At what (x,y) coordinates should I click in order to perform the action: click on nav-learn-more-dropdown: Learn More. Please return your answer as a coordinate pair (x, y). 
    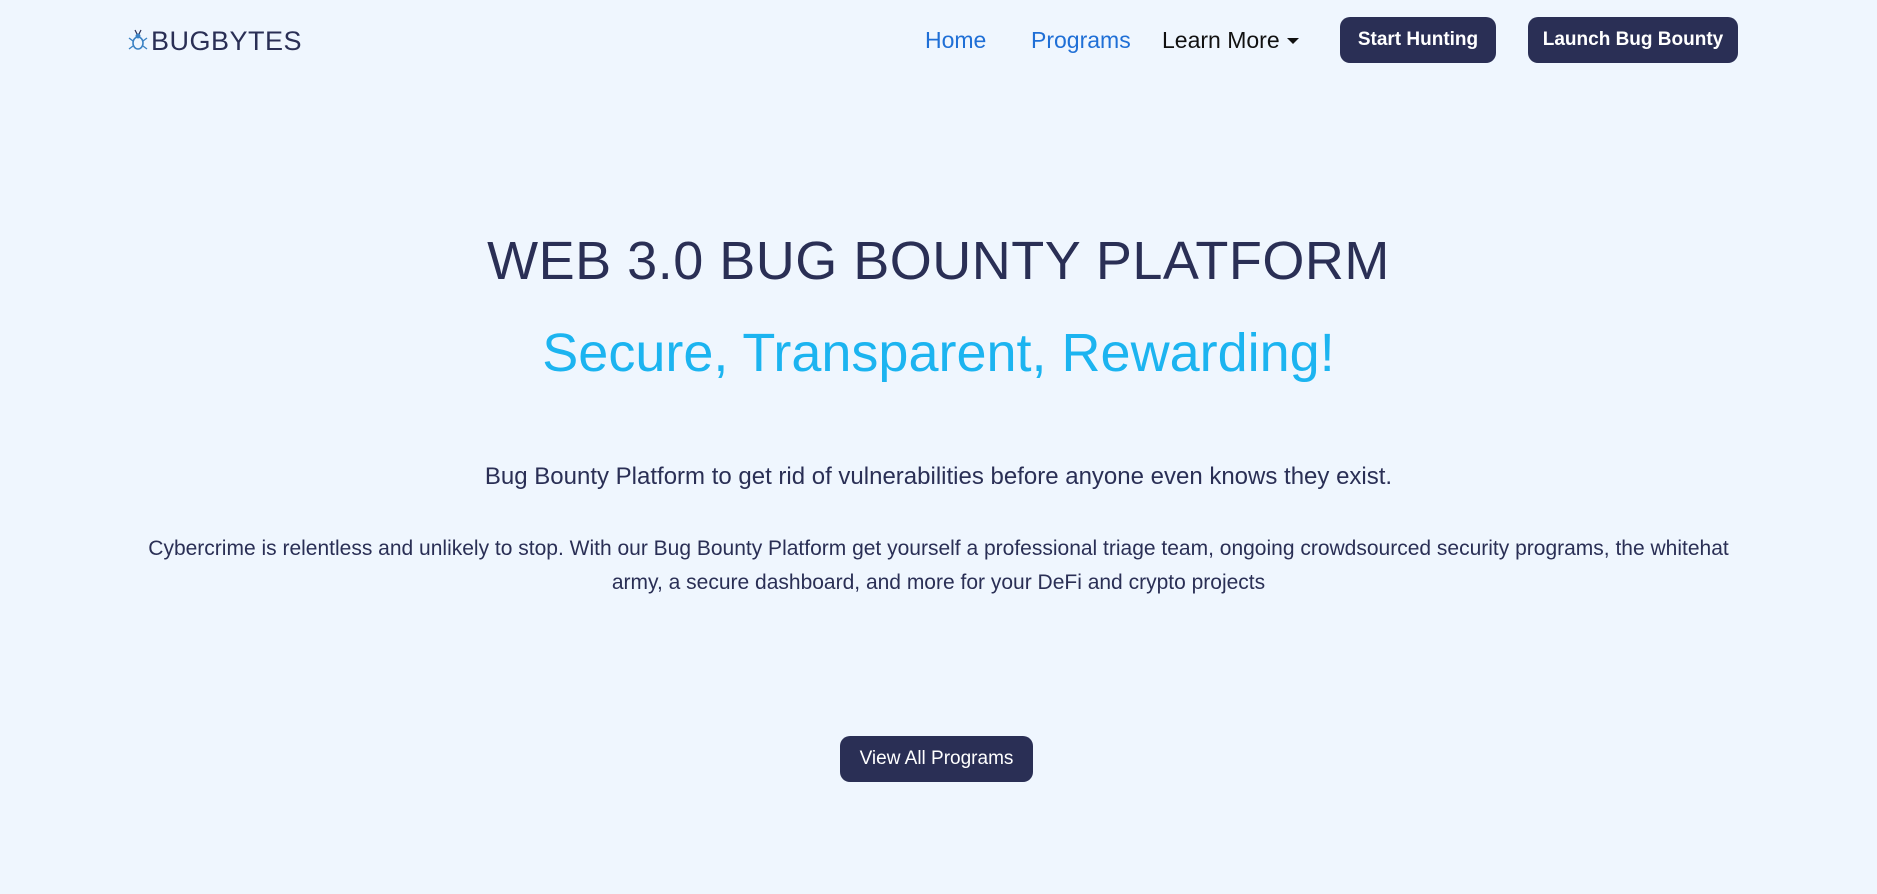
    Looking at the image, I should click on (1230, 40).